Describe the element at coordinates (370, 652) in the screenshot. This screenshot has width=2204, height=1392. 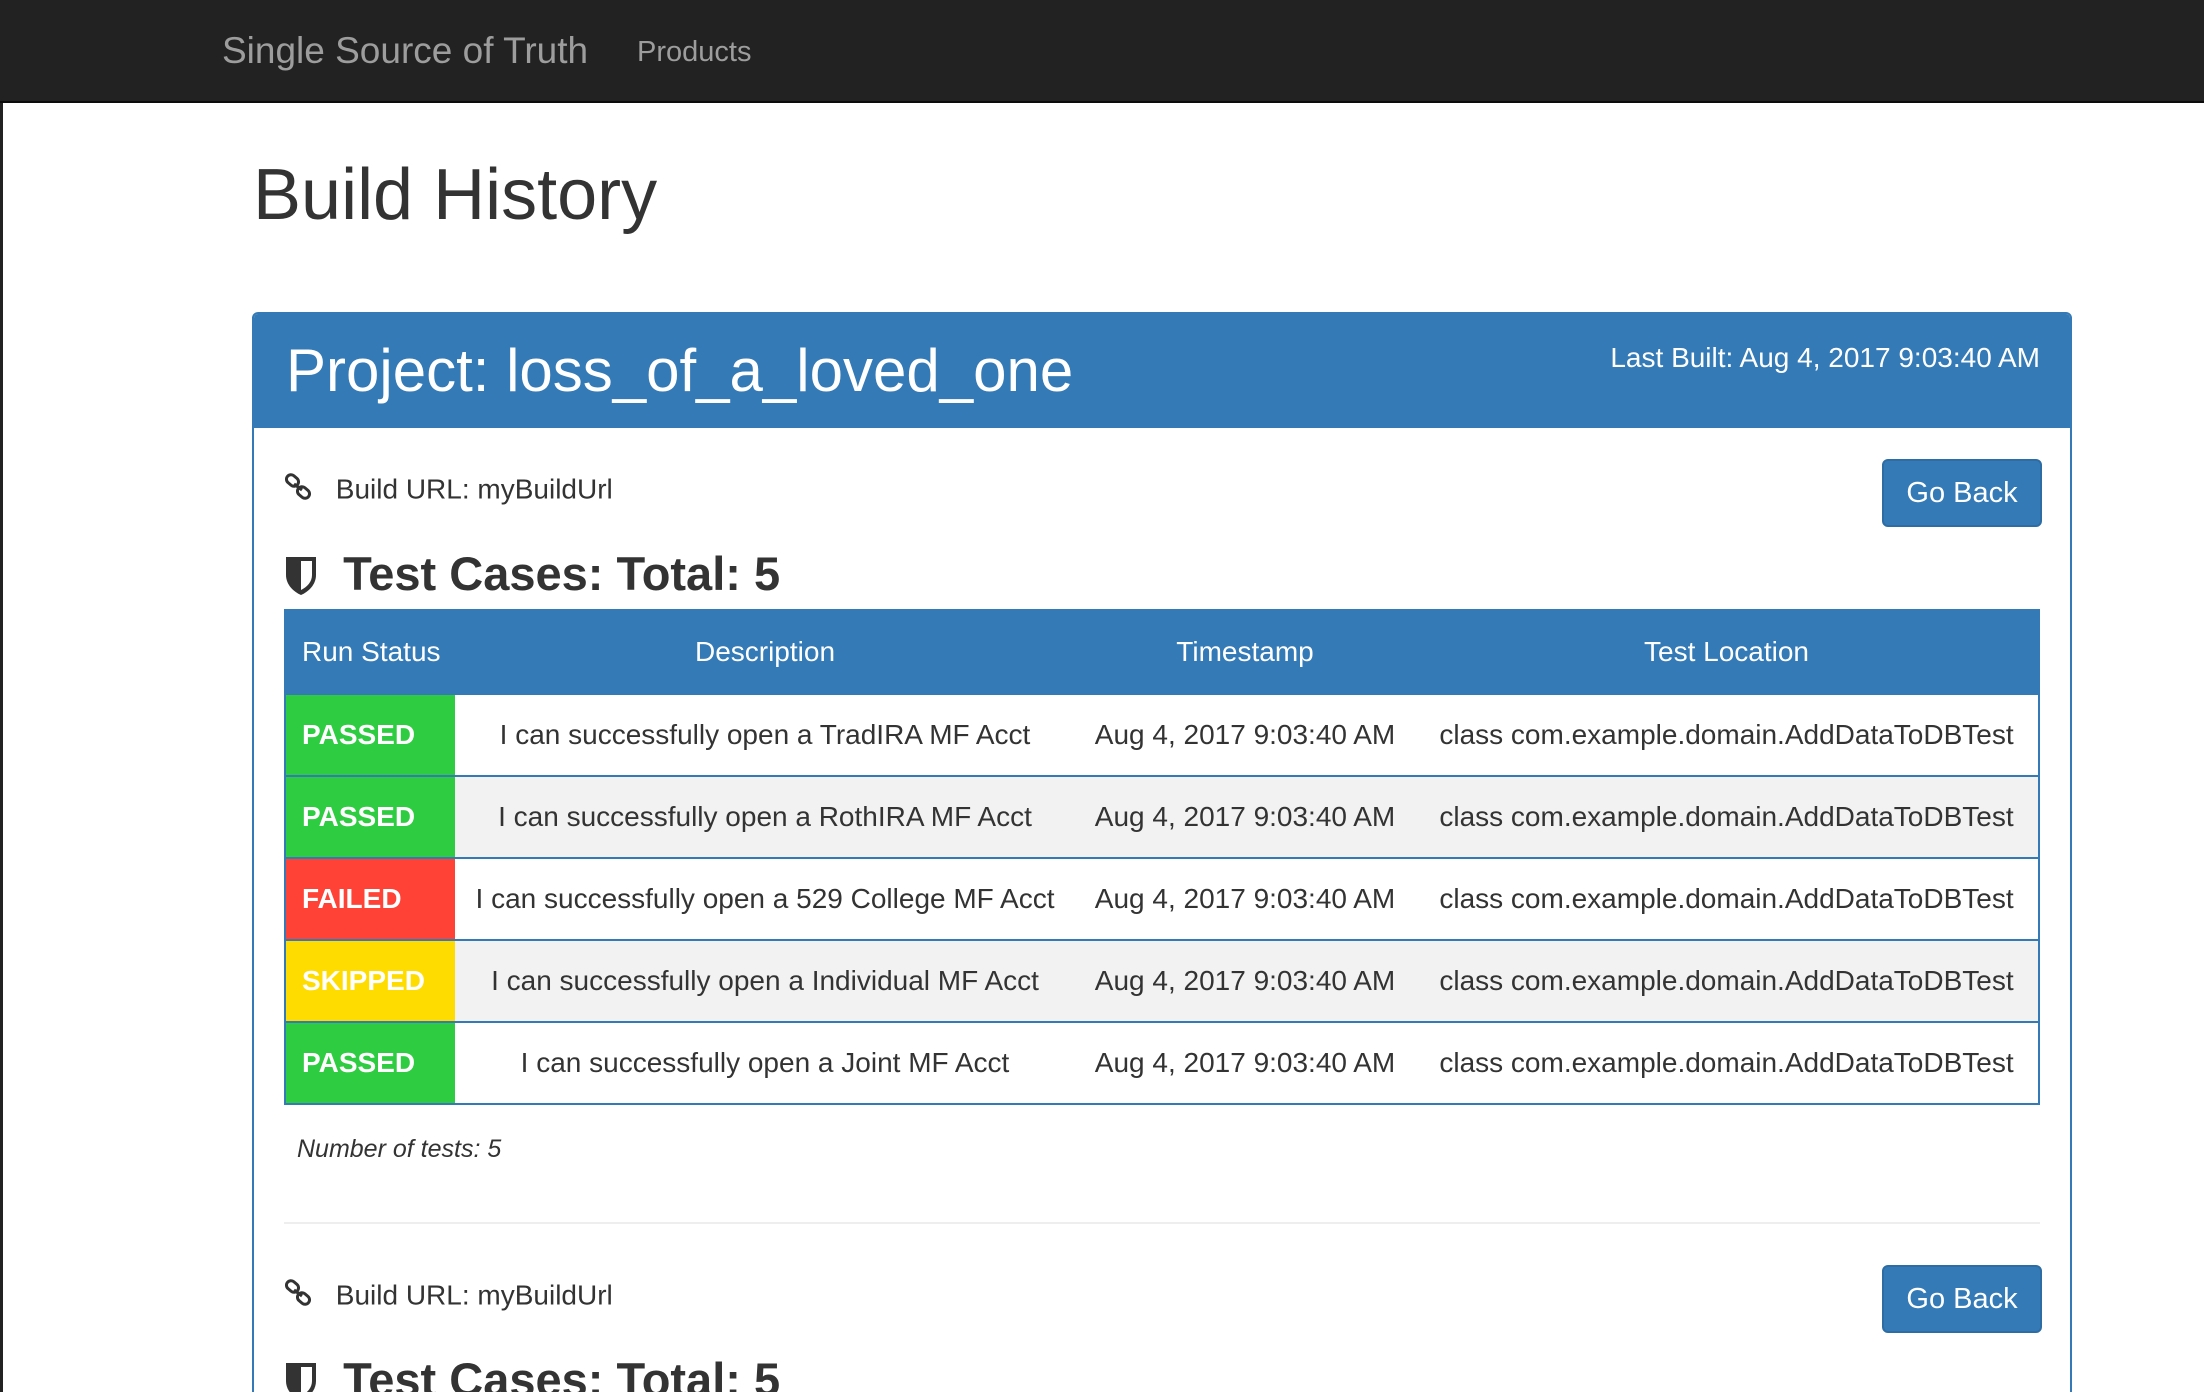
I see `column-header-run-status: Run Status` at that location.